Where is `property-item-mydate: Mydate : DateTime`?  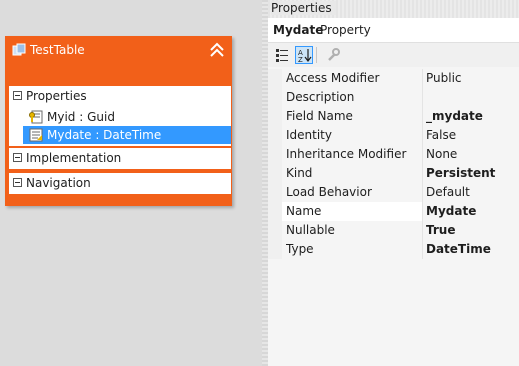 property-item-mydate: Mydate : DateTime is located at coordinates (127, 135).